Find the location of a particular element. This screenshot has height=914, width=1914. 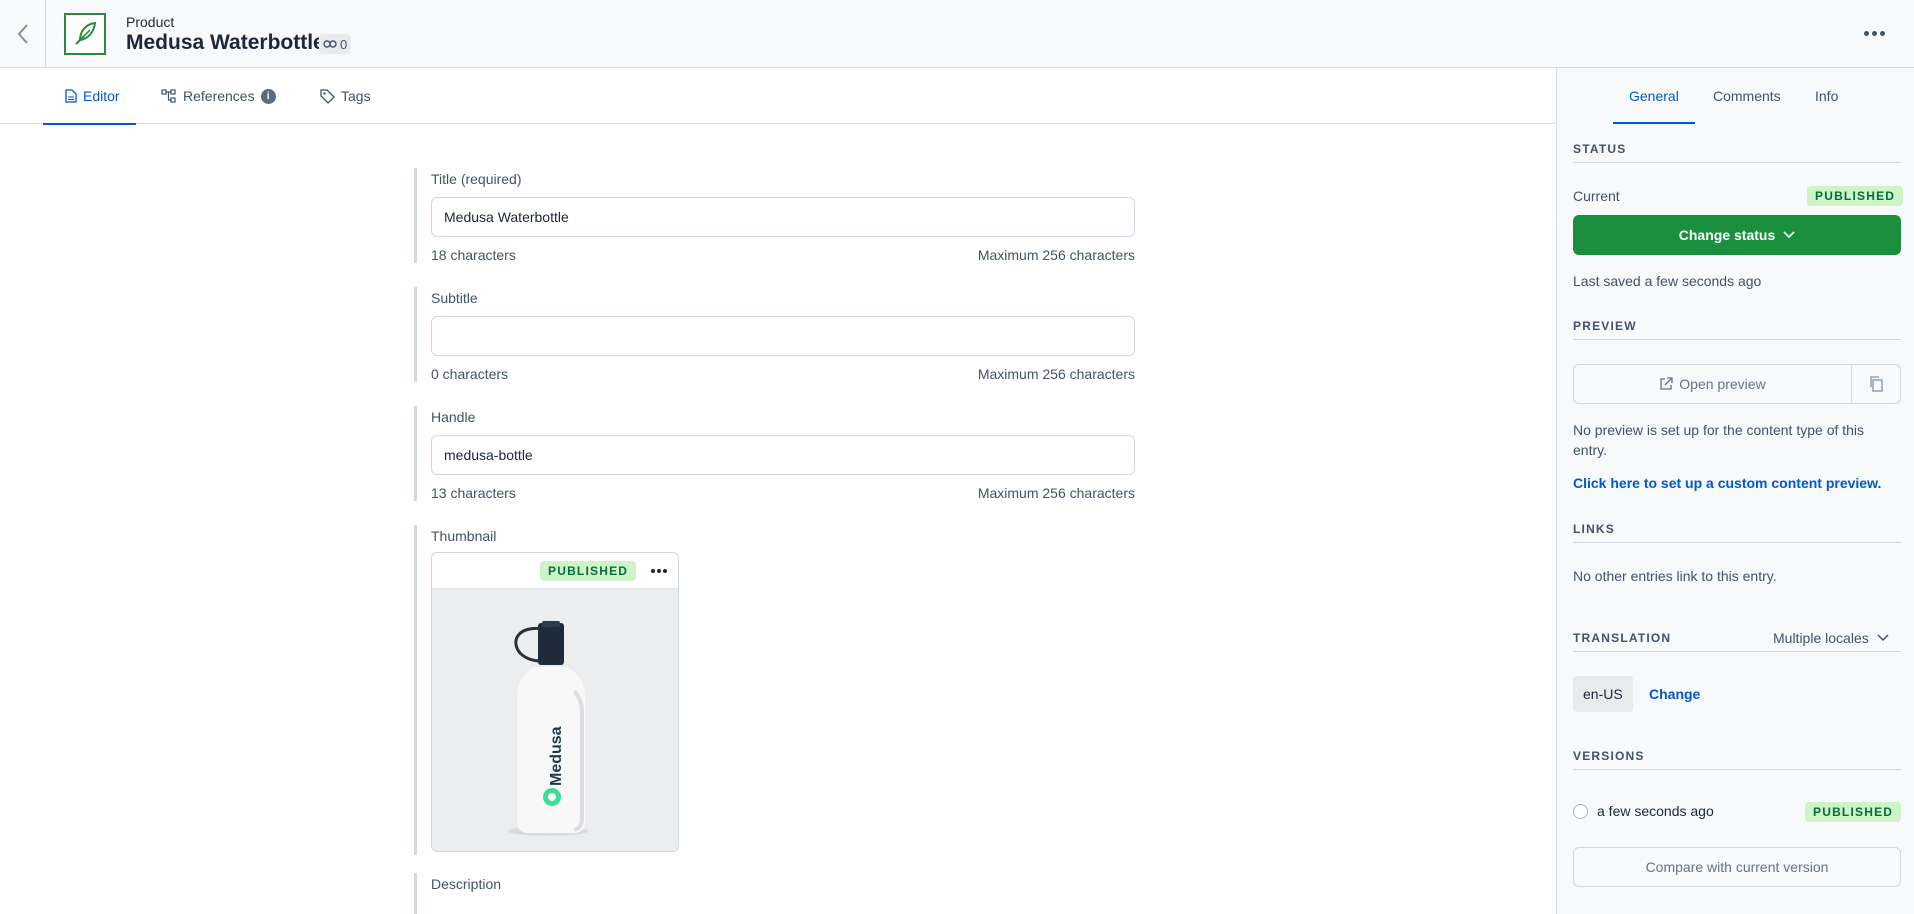

character-count: 18 characters is located at coordinates (473, 255).